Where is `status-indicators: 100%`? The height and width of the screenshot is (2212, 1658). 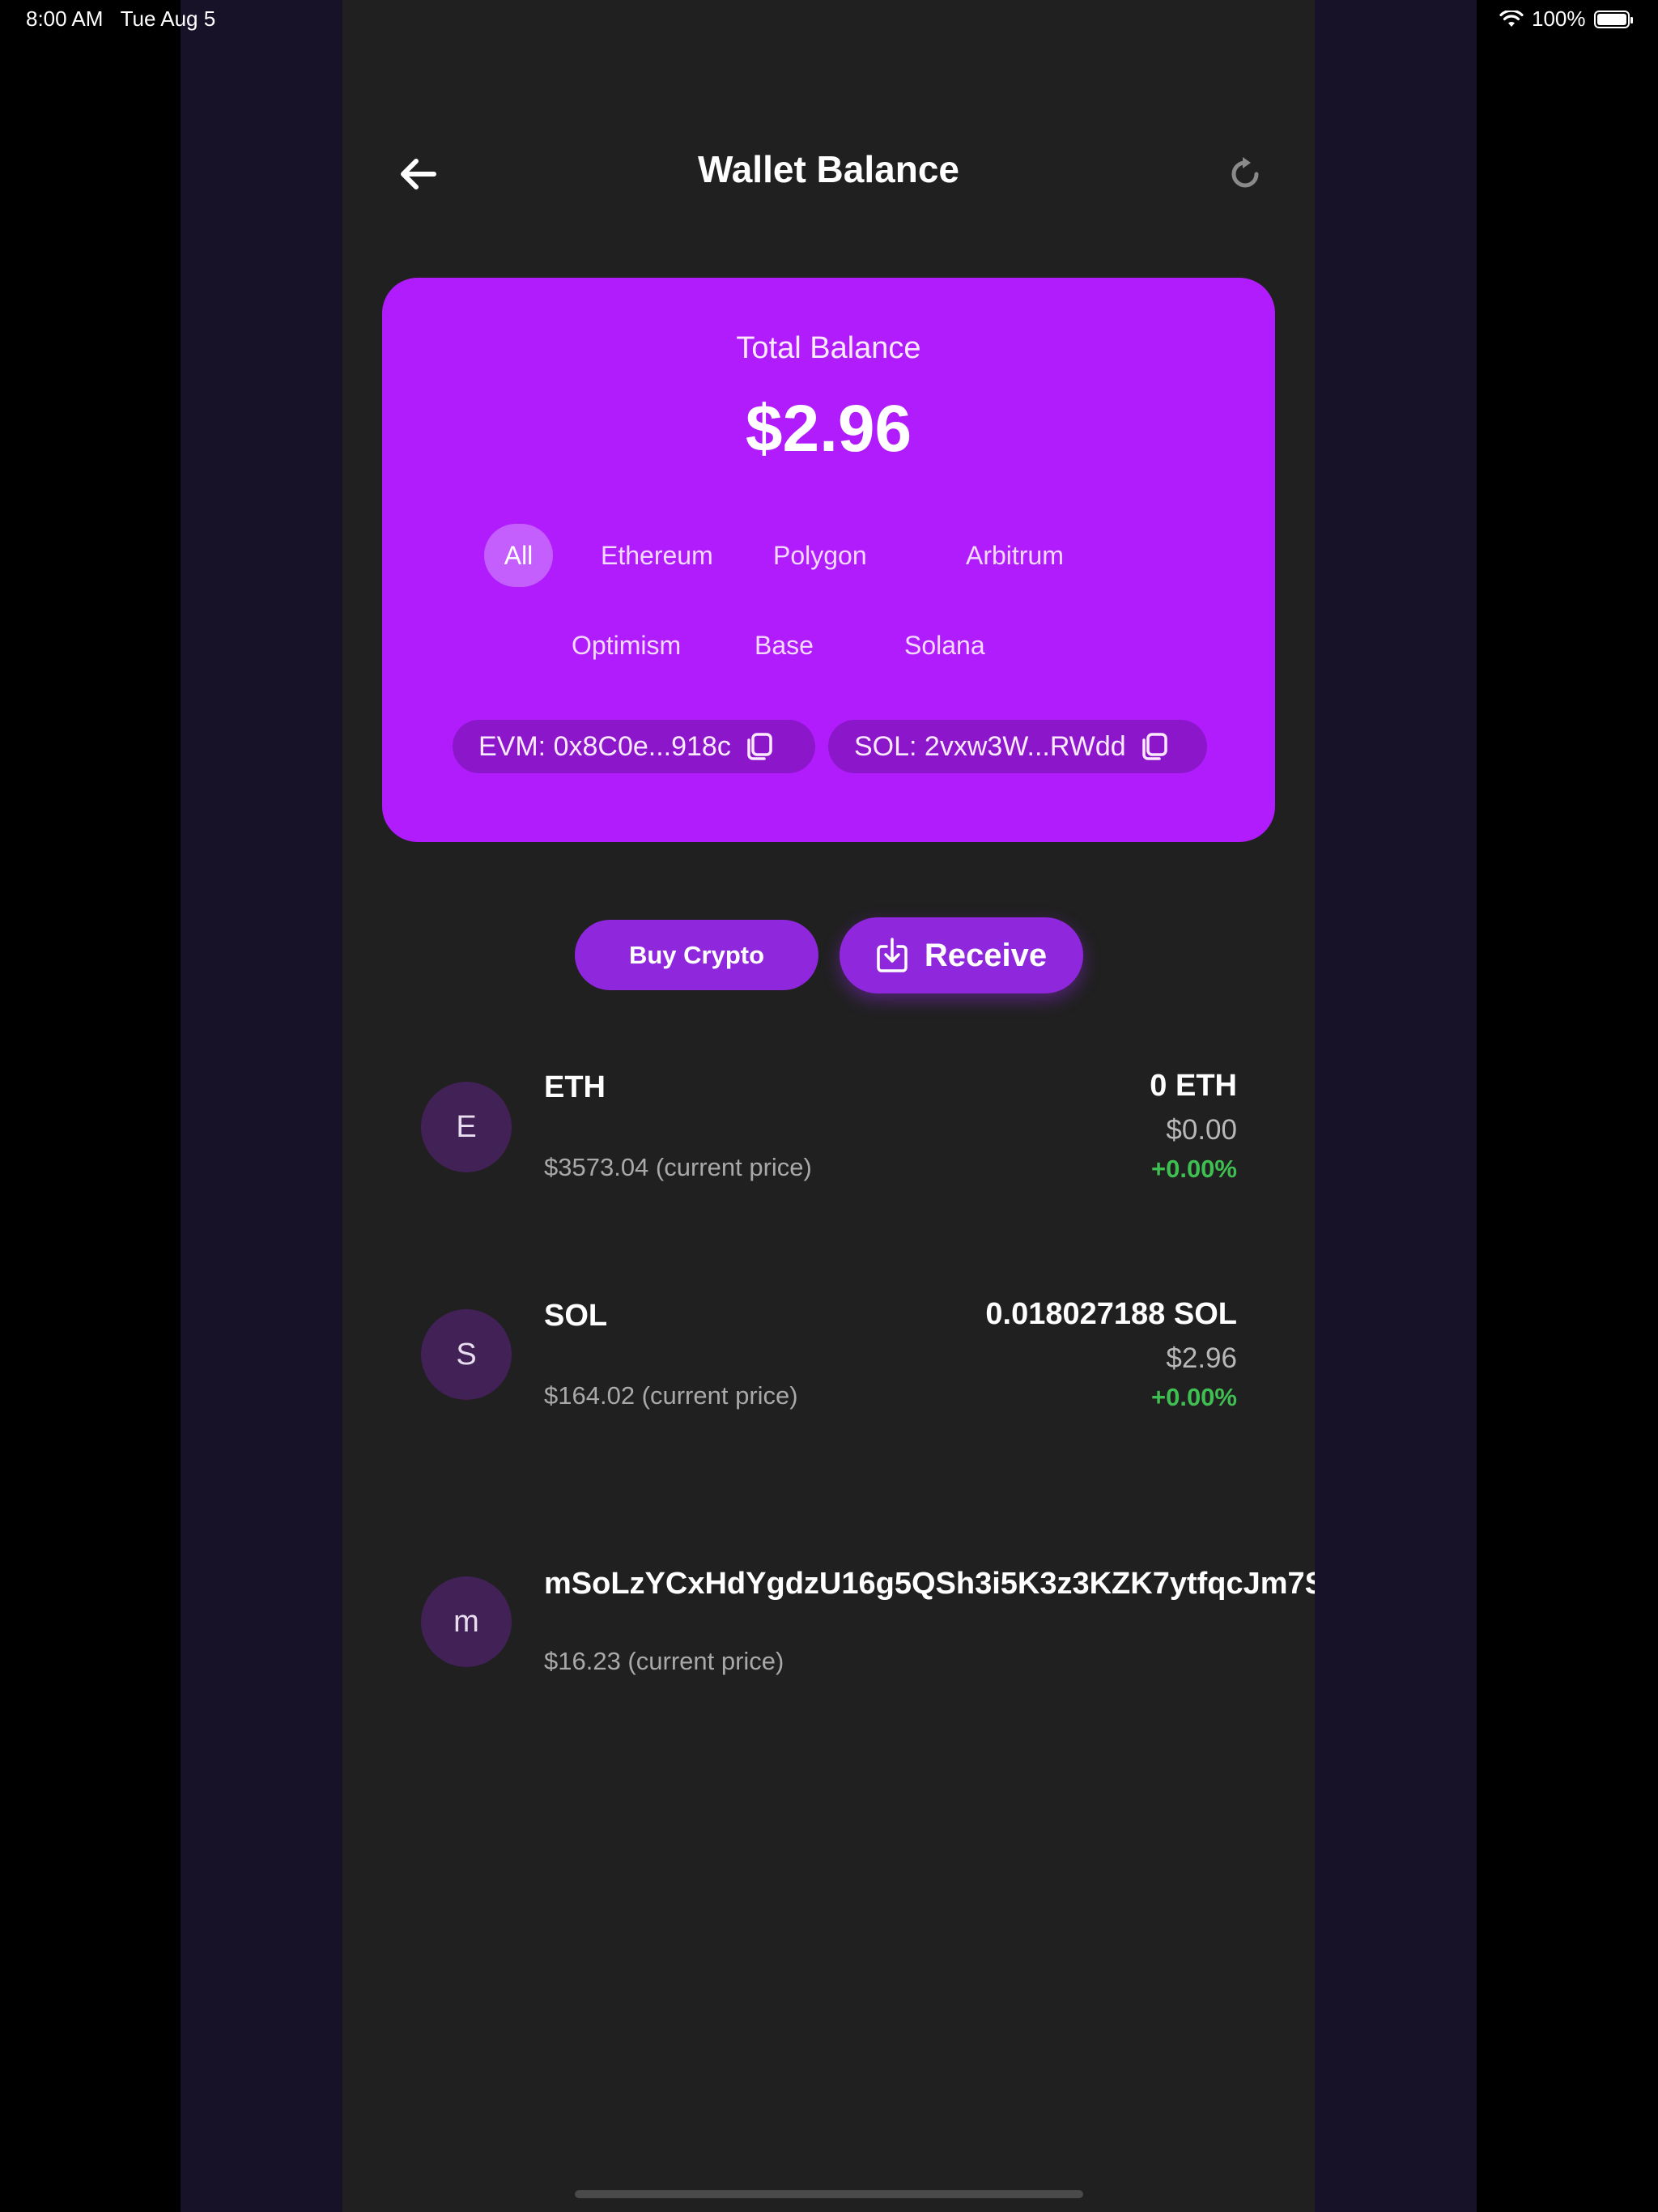 status-indicators: 100% is located at coordinates (1566, 19).